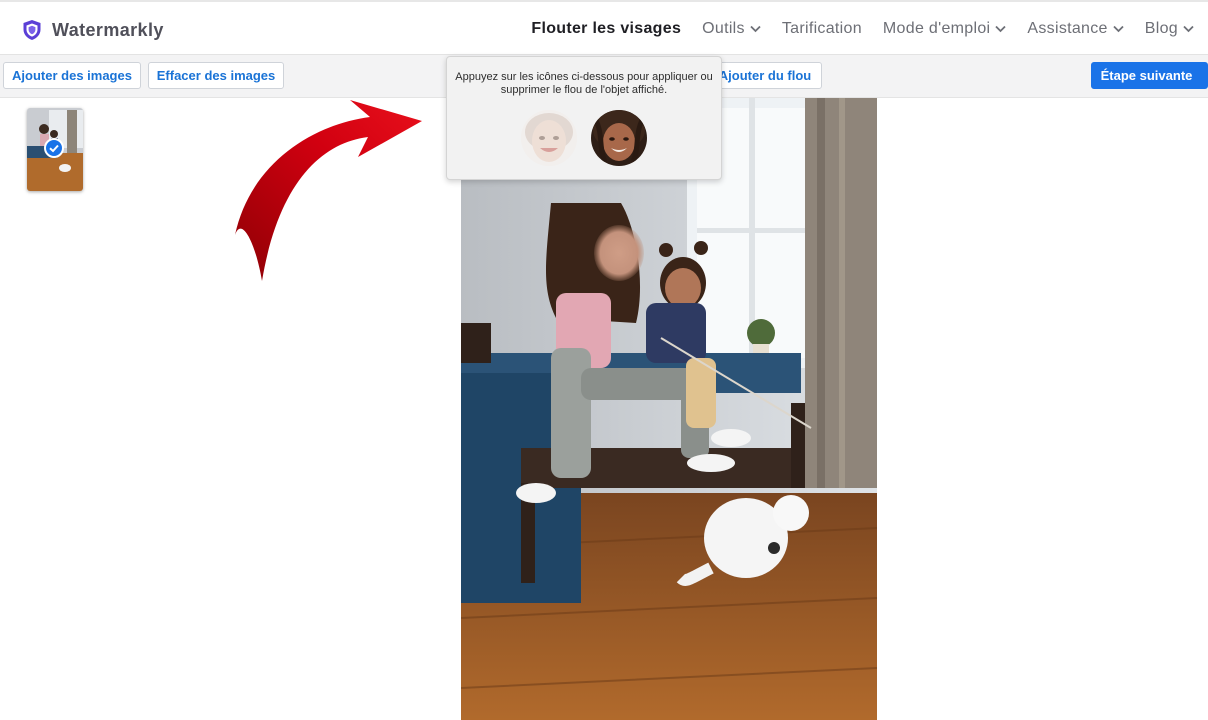 The height and width of the screenshot is (720, 1208). I want to click on nav-item-label: Flouter les visages, so click(606, 28).